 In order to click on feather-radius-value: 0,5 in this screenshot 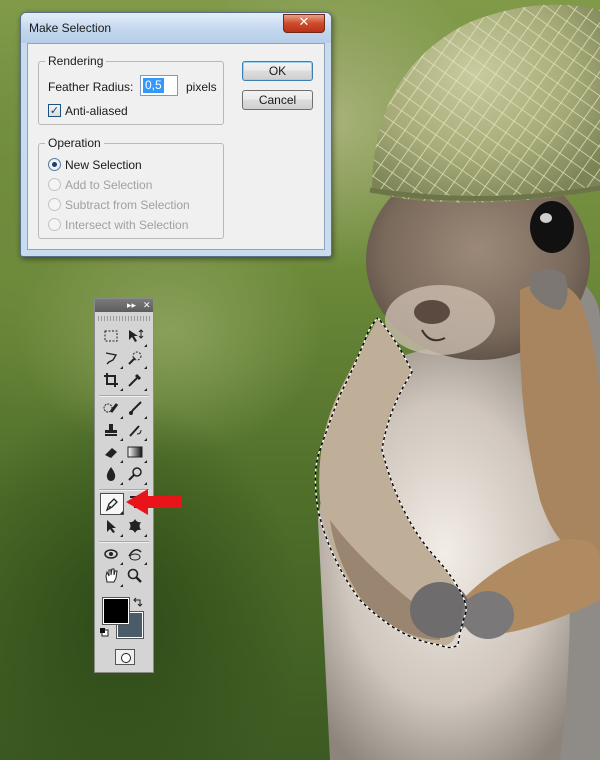, I will do `click(153, 85)`.